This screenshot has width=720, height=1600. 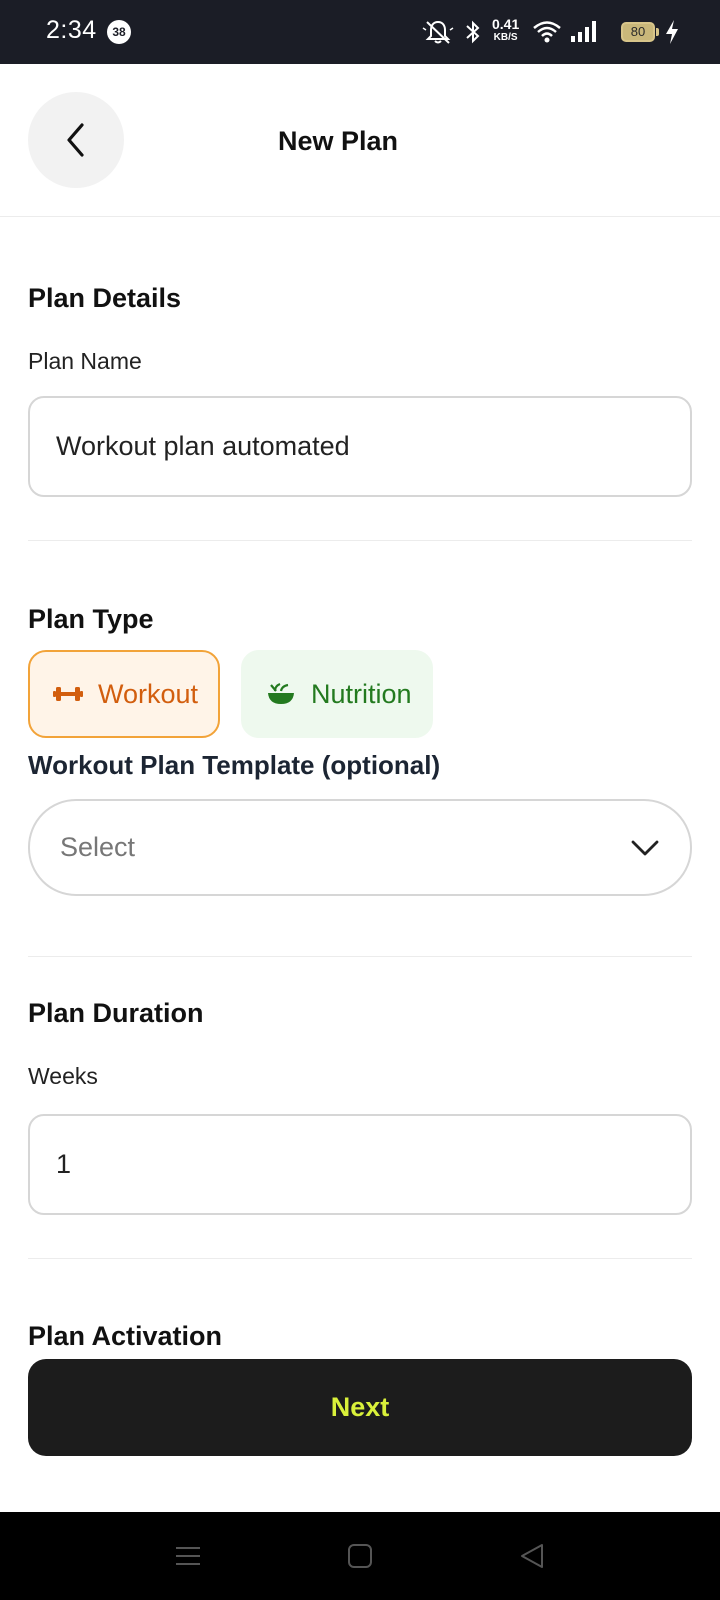 What do you see at coordinates (105, 298) in the screenshot?
I see `plan-details-title: Plan Details` at bounding box center [105, 298].